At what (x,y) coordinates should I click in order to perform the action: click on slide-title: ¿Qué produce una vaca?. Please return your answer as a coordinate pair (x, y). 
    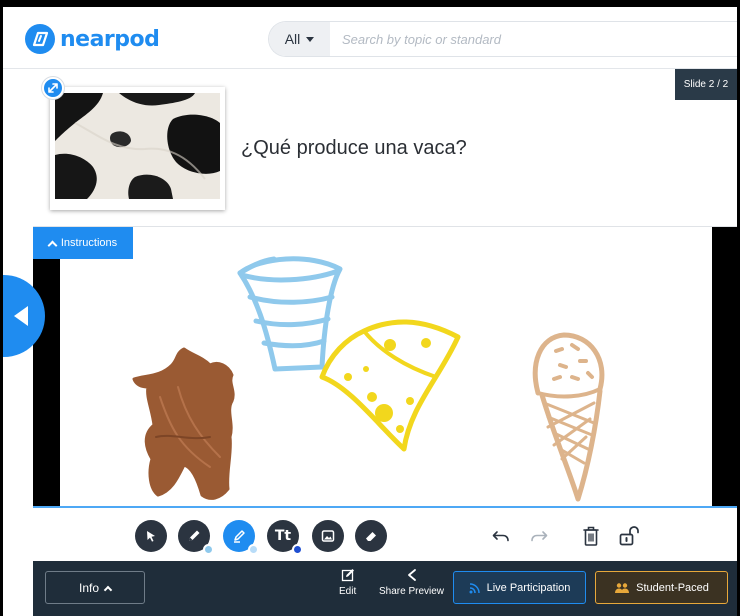
    Looking at the image, I should click on (354, 148).